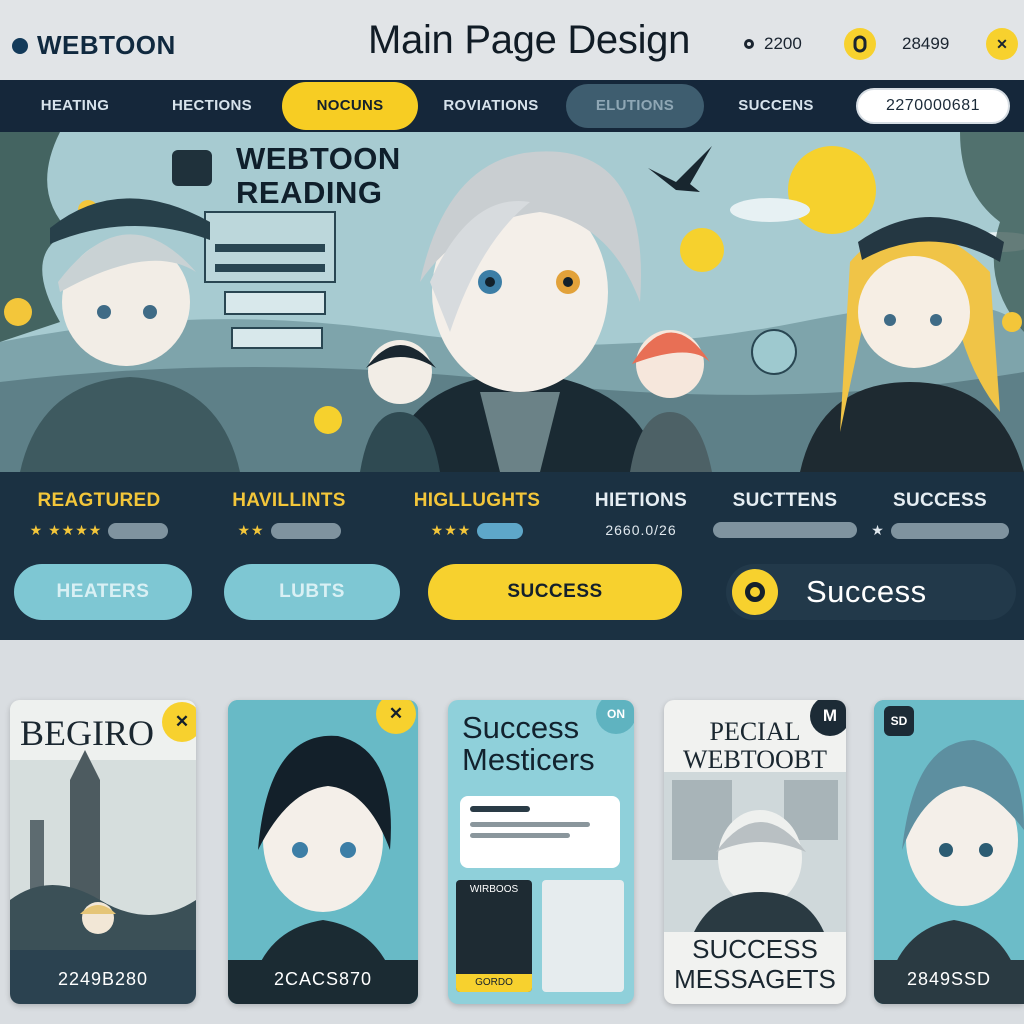 This screenshot has height=1024, width=1024. What do you see at coordinates (615, 717) in the screenshot?
I see `card-badge-icon: ON` at bounding box center [615, 717].